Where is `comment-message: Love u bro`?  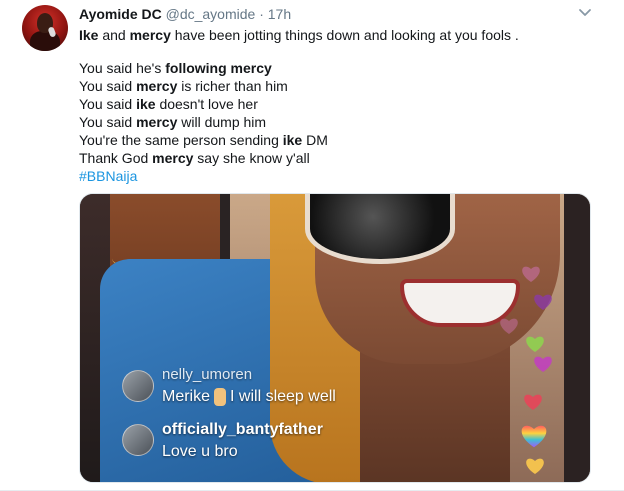 comment-message: Love u bro is located at coordinates (200, 451).